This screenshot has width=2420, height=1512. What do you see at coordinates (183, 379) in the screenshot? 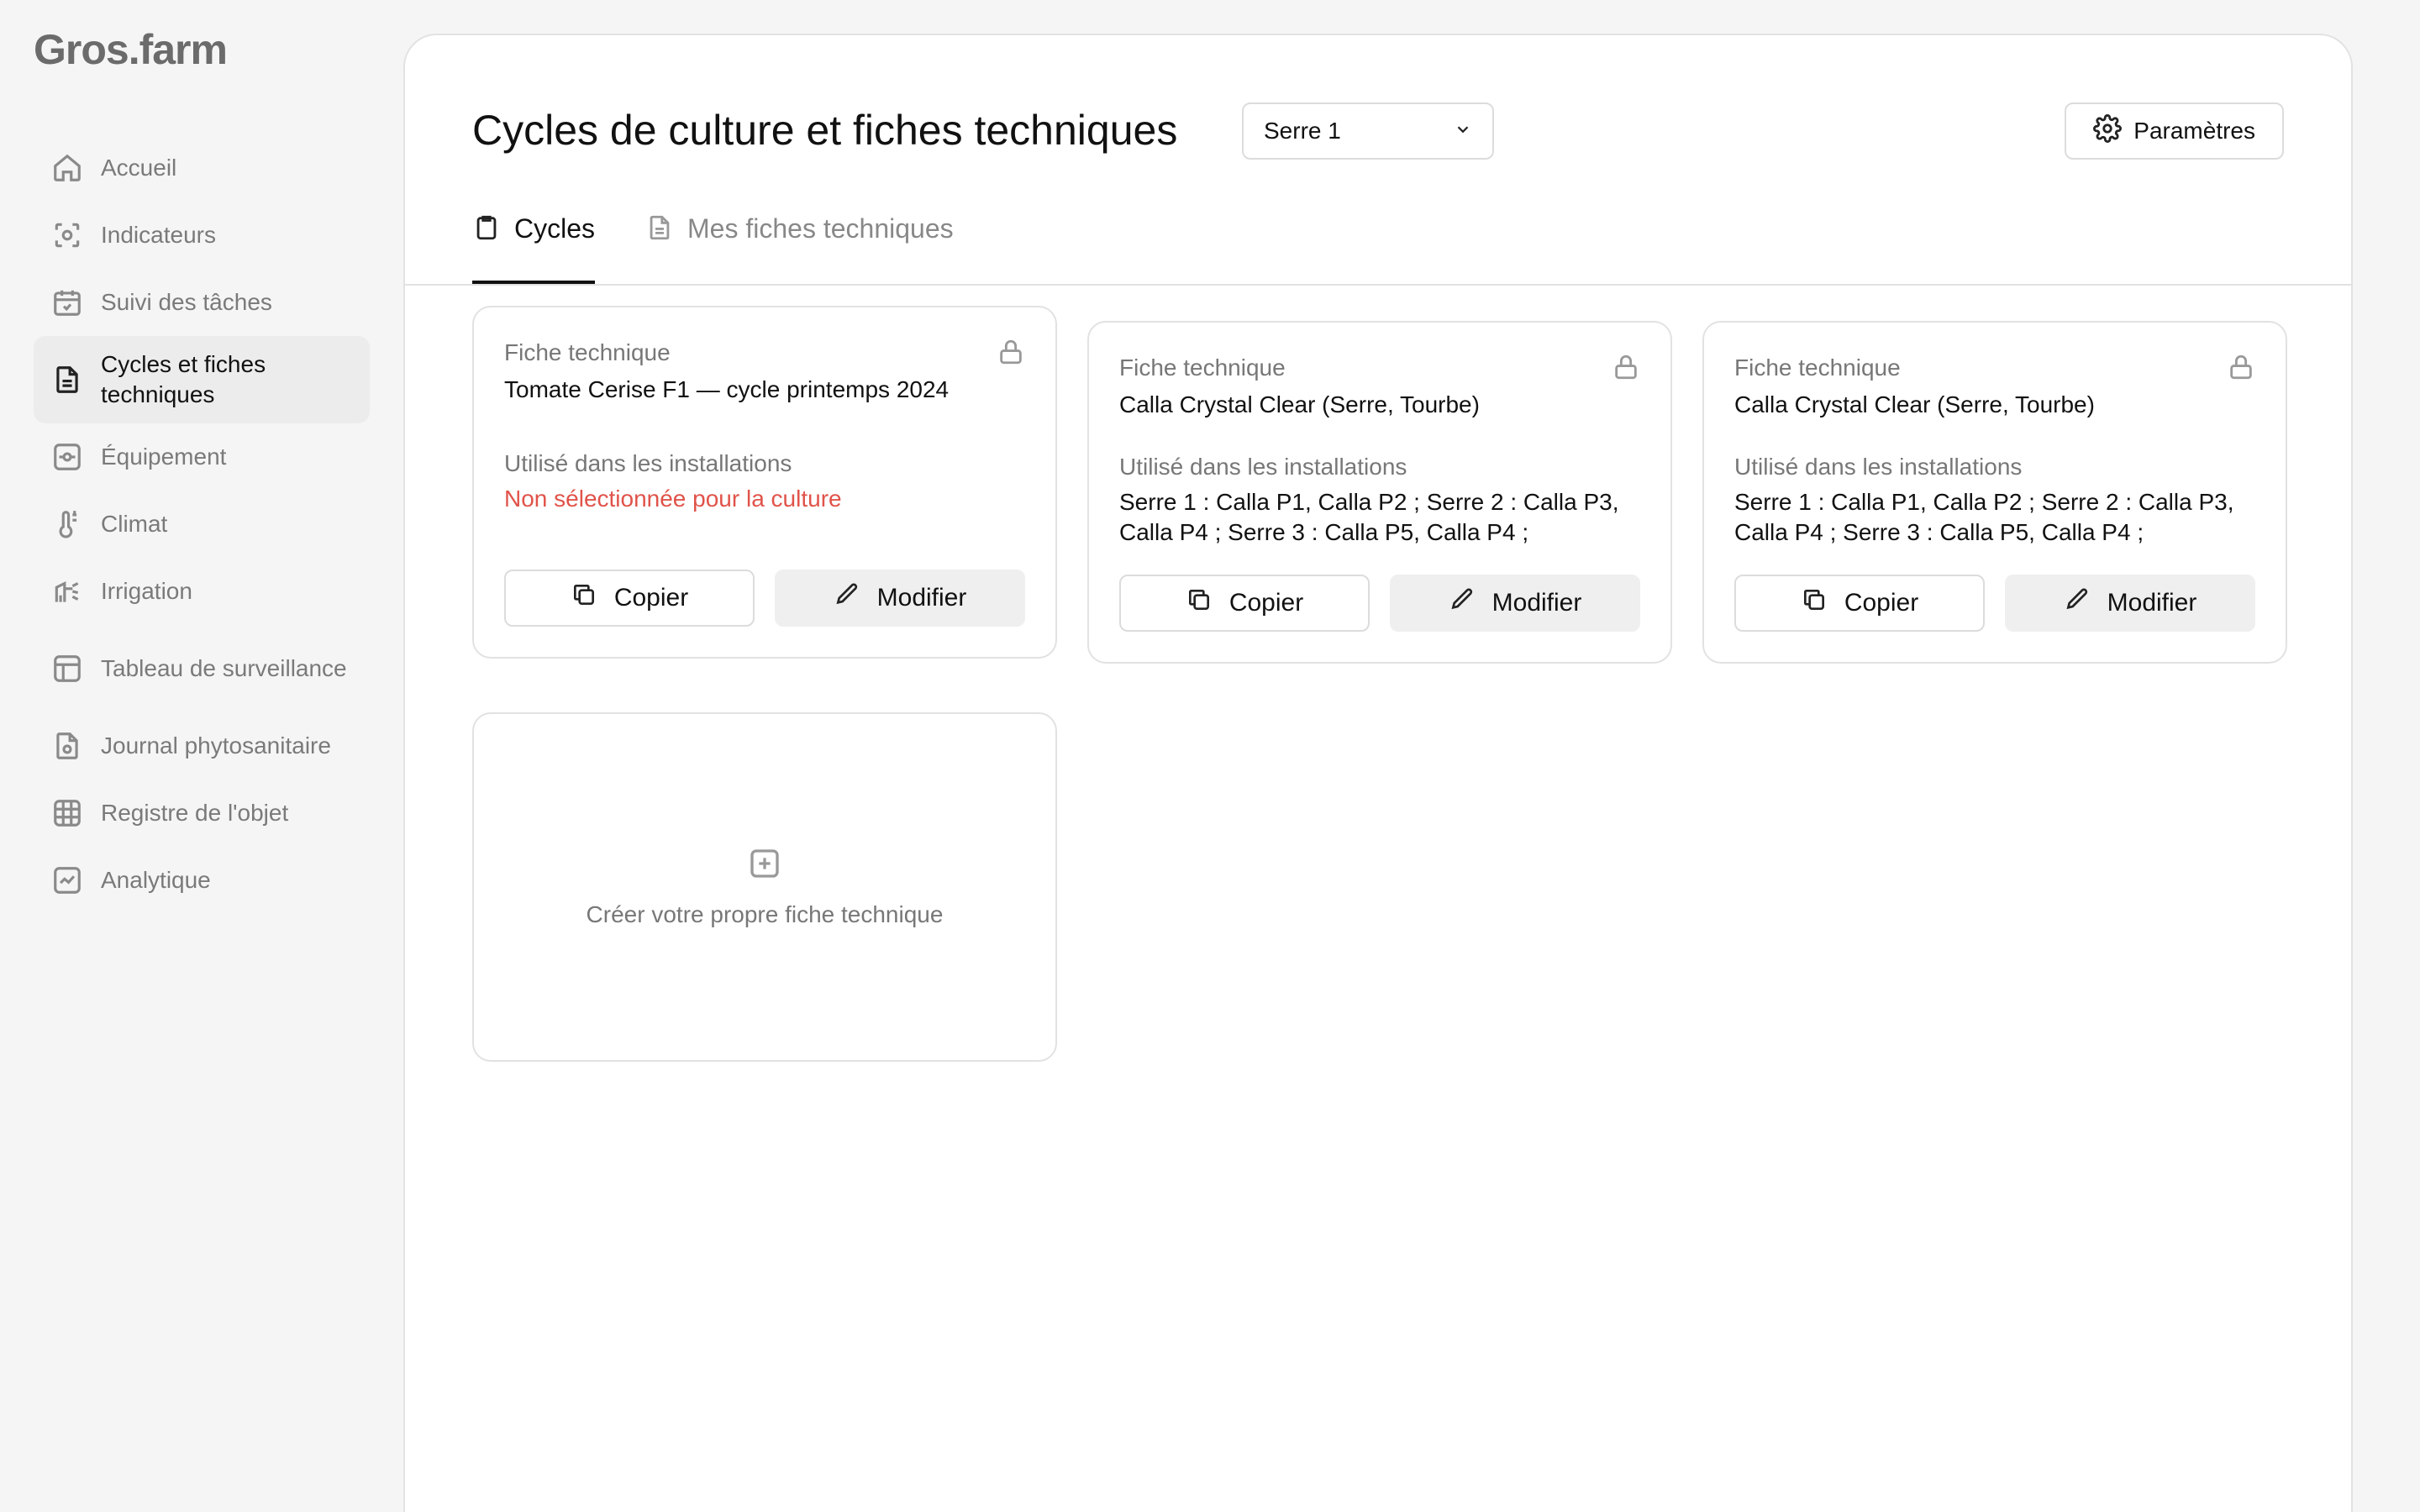
I see `sidebar-item-label: Cycles et fiches techniques` at bounding box center [183, 379].